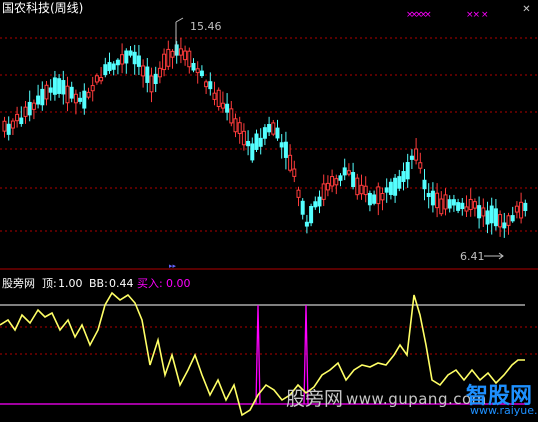 The image size is (538, 422). What do you see at coordinates (315, 399) in the screenshot?
I see `watermark-text: 股旁网` at bounding box center [315, 399].